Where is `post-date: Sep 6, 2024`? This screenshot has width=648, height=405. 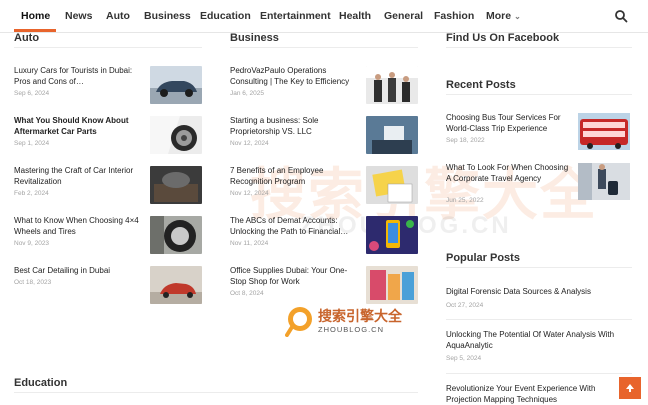 post-date: Sep 6, 2024 is located at coordinates (32, 93).